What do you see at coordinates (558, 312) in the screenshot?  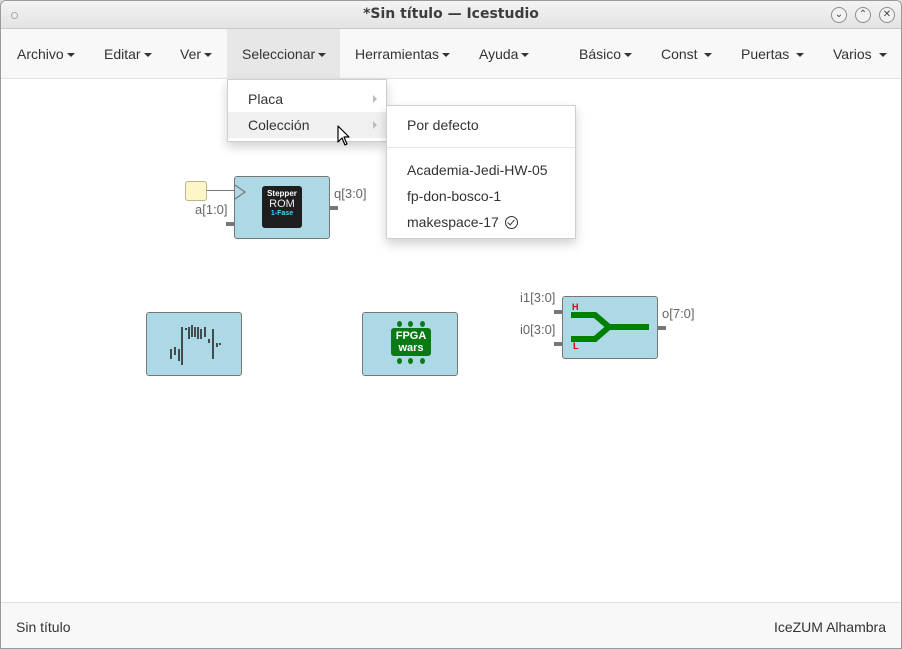 I see `mux-input1-pin` at bounding box center [558, 312].